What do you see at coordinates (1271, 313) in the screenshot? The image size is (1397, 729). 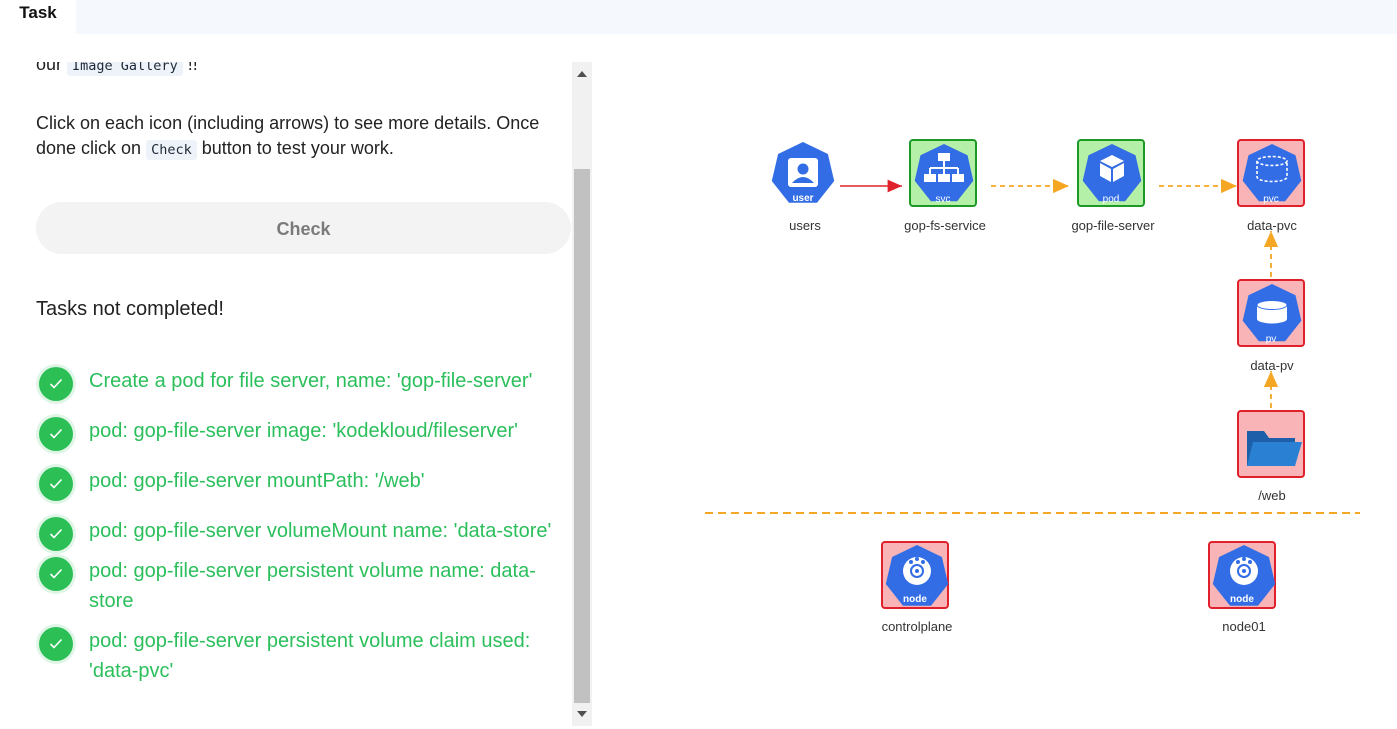 I see `pv-node: pv` at bounding box center [1271, 313].